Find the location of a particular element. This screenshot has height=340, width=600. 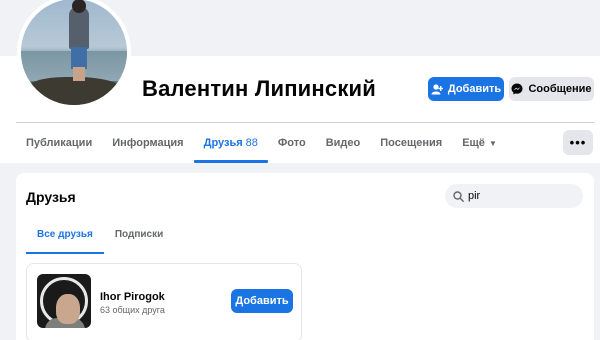

friend-name: Ihor Pirogok is located at coordinates (132, 297).